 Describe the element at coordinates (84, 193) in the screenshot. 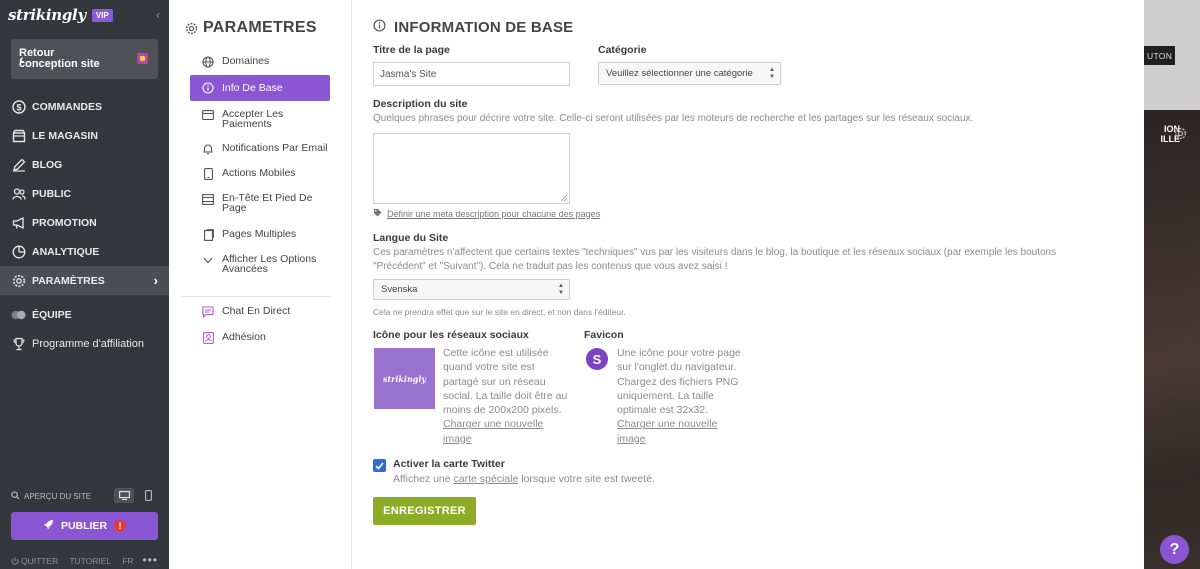

I see `nav-item-public: PUBLIC` at that location.